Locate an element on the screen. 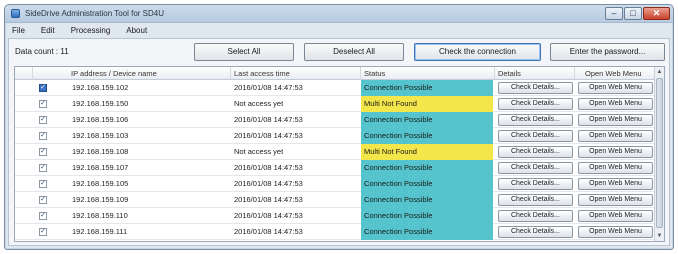 The image size is (678, 254). maximize-button: □ is located at coordinates (633, 13).